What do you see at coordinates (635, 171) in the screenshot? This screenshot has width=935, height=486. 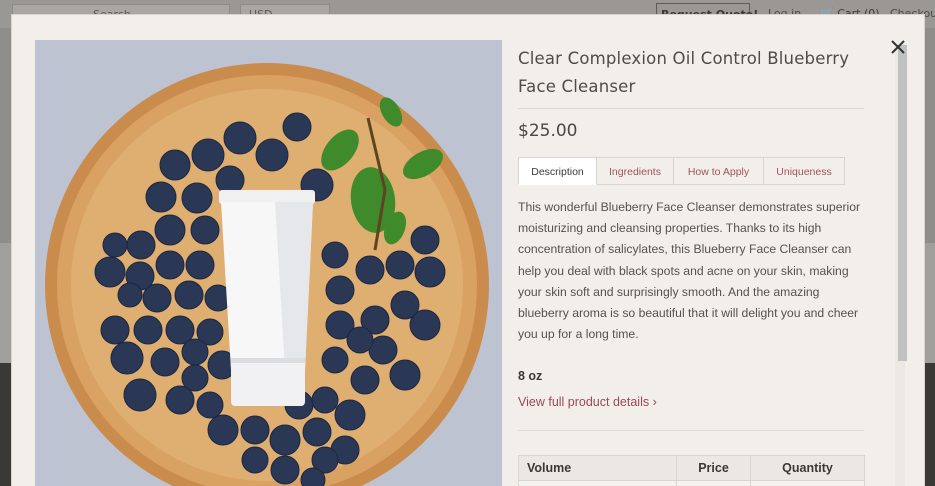 I see `tab-ingredients: Ingredients` at bounding box center [635, 171].